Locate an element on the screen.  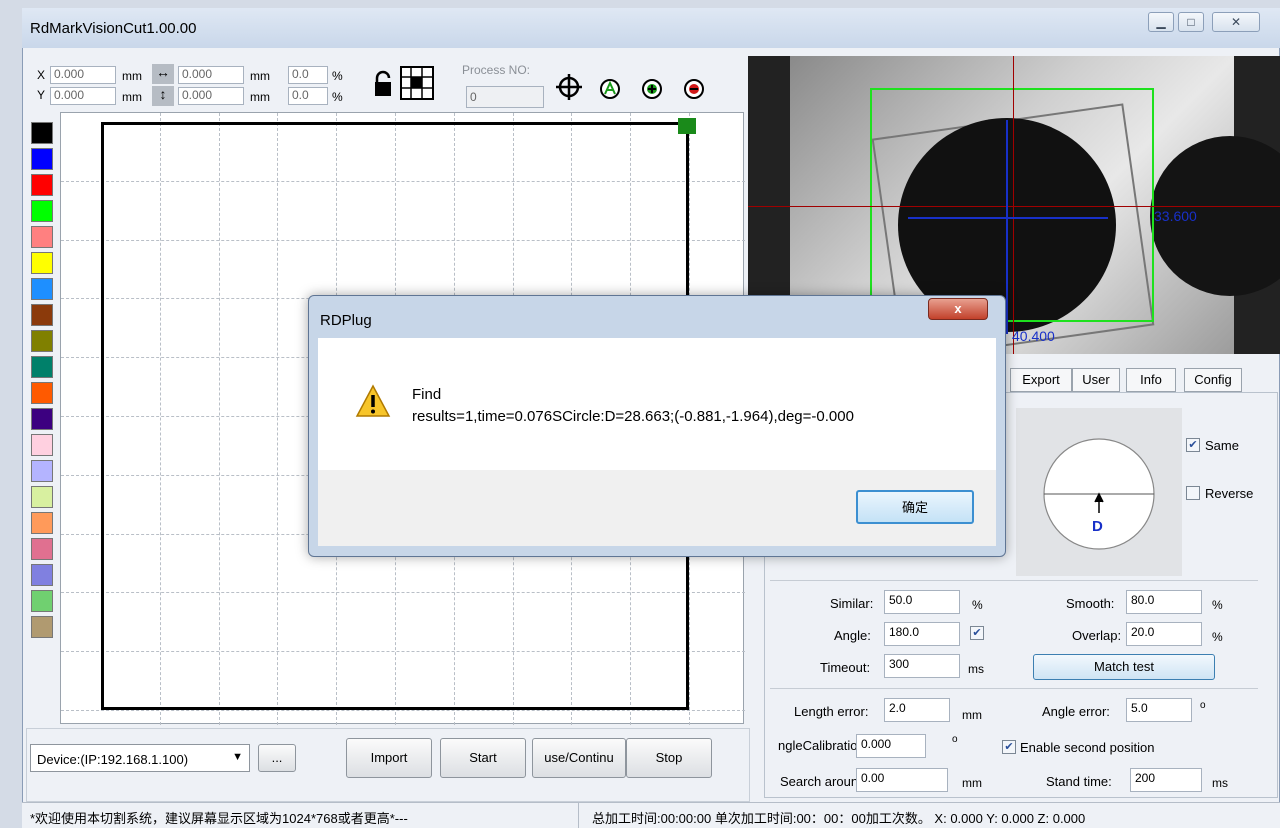
scale-x-field: 0.0 is located at coordinates (308, 75).